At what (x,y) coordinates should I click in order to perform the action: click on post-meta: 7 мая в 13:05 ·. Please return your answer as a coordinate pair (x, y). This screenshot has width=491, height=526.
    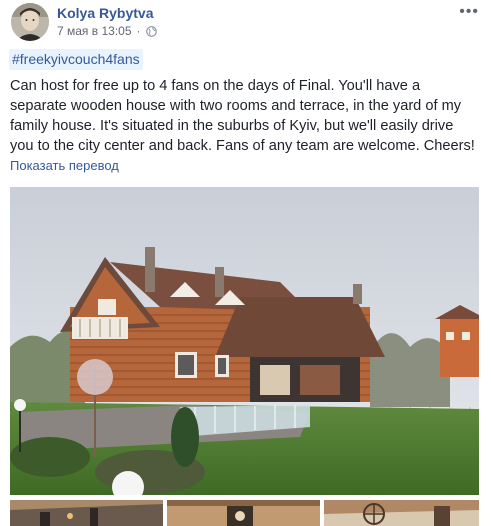
    Looking at the image, I should click on (107, 31).